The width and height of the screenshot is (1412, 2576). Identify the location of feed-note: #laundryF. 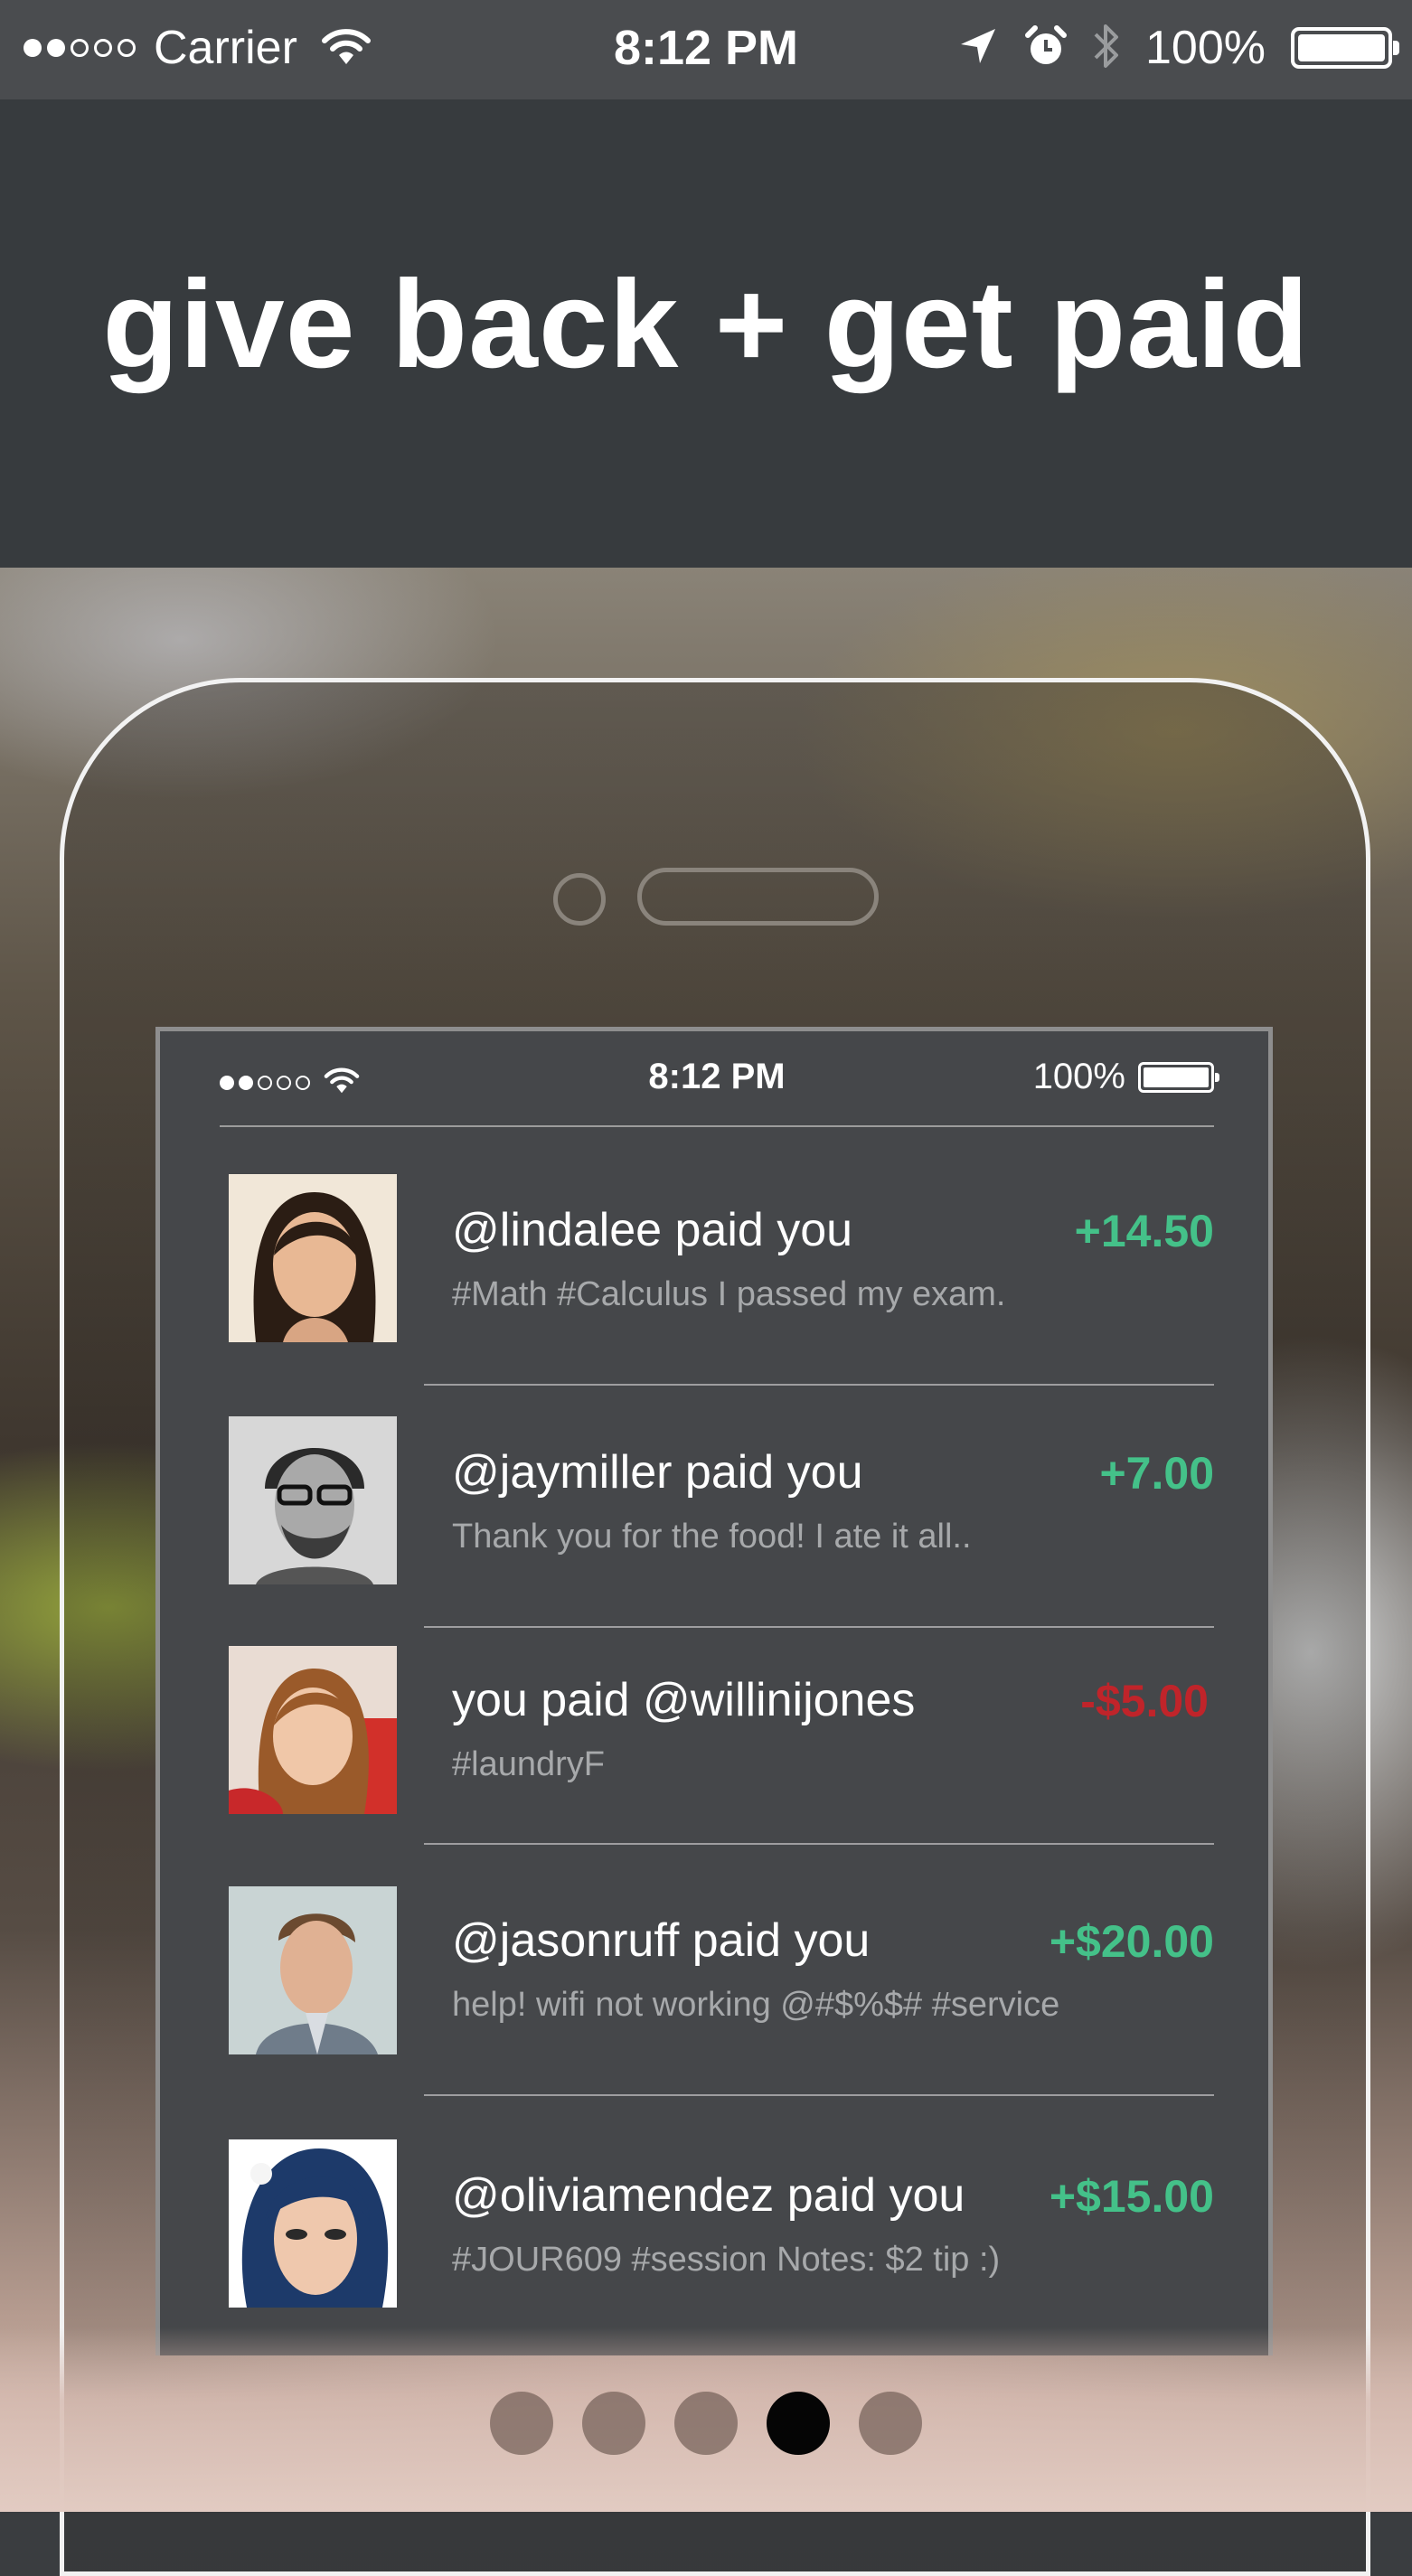
(528, 1764).